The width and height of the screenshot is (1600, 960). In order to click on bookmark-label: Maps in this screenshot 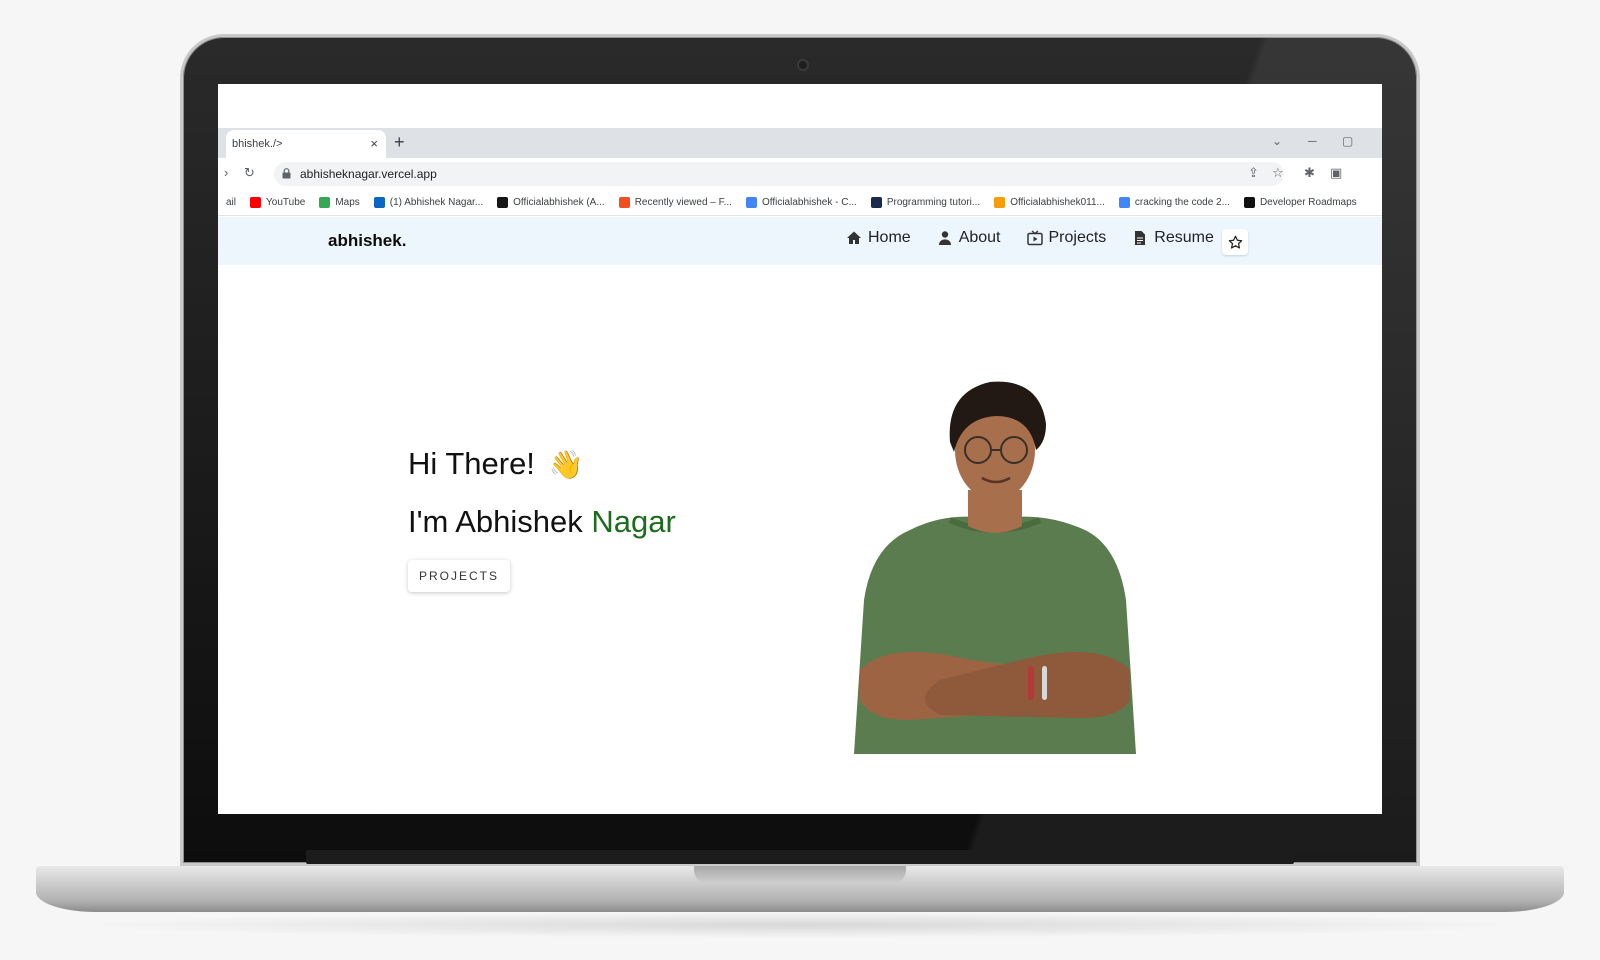, I will do `click(347, 202)`.